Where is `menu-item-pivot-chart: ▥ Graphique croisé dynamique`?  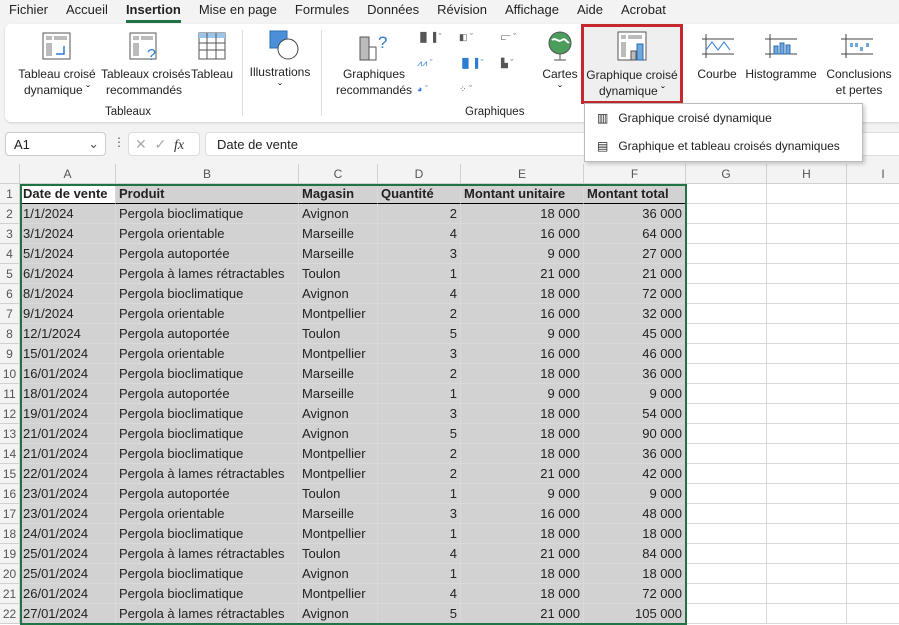 menu-item-pivot-chart: ▥ Graphique croisé dynamique is located at coordinates (723, 118).